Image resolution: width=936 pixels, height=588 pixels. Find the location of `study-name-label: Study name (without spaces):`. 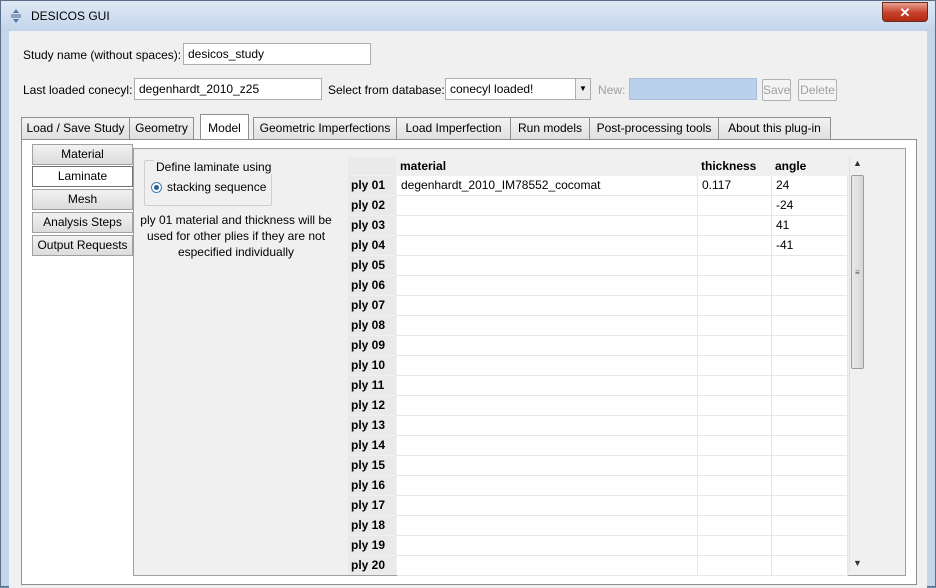

study-name-label: Study name (without spaces): is located at coordinates (102, 55).